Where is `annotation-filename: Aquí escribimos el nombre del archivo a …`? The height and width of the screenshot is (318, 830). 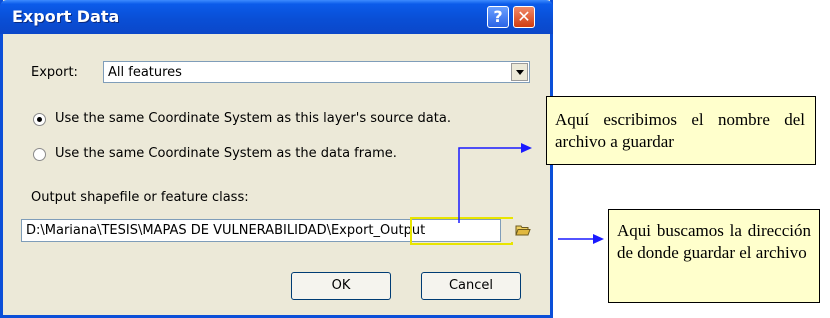
annotation-filename: Aquí escribimos el nombre del archivo a … is located at coordinates (681, 130).